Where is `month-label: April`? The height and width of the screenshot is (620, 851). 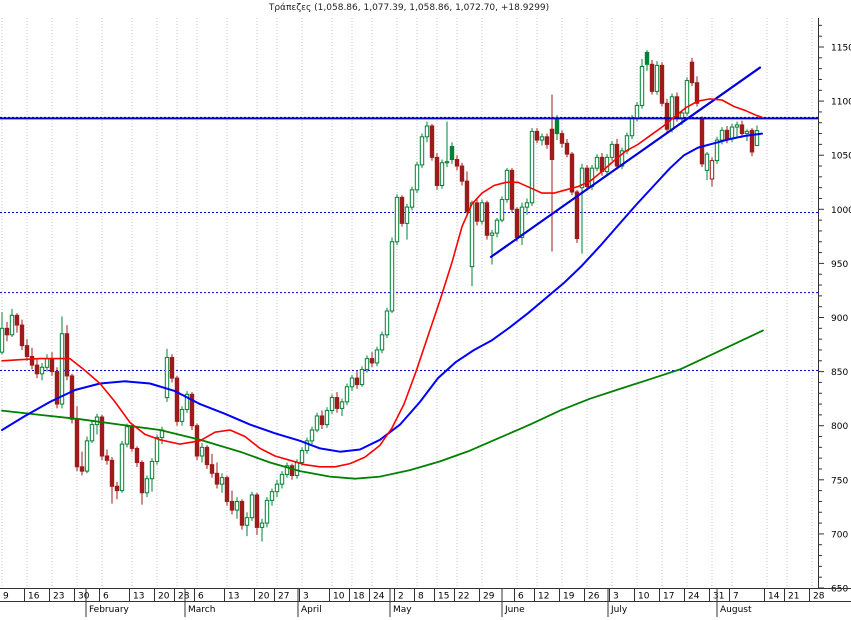
month-label: April is located at coordinates (311, 610).